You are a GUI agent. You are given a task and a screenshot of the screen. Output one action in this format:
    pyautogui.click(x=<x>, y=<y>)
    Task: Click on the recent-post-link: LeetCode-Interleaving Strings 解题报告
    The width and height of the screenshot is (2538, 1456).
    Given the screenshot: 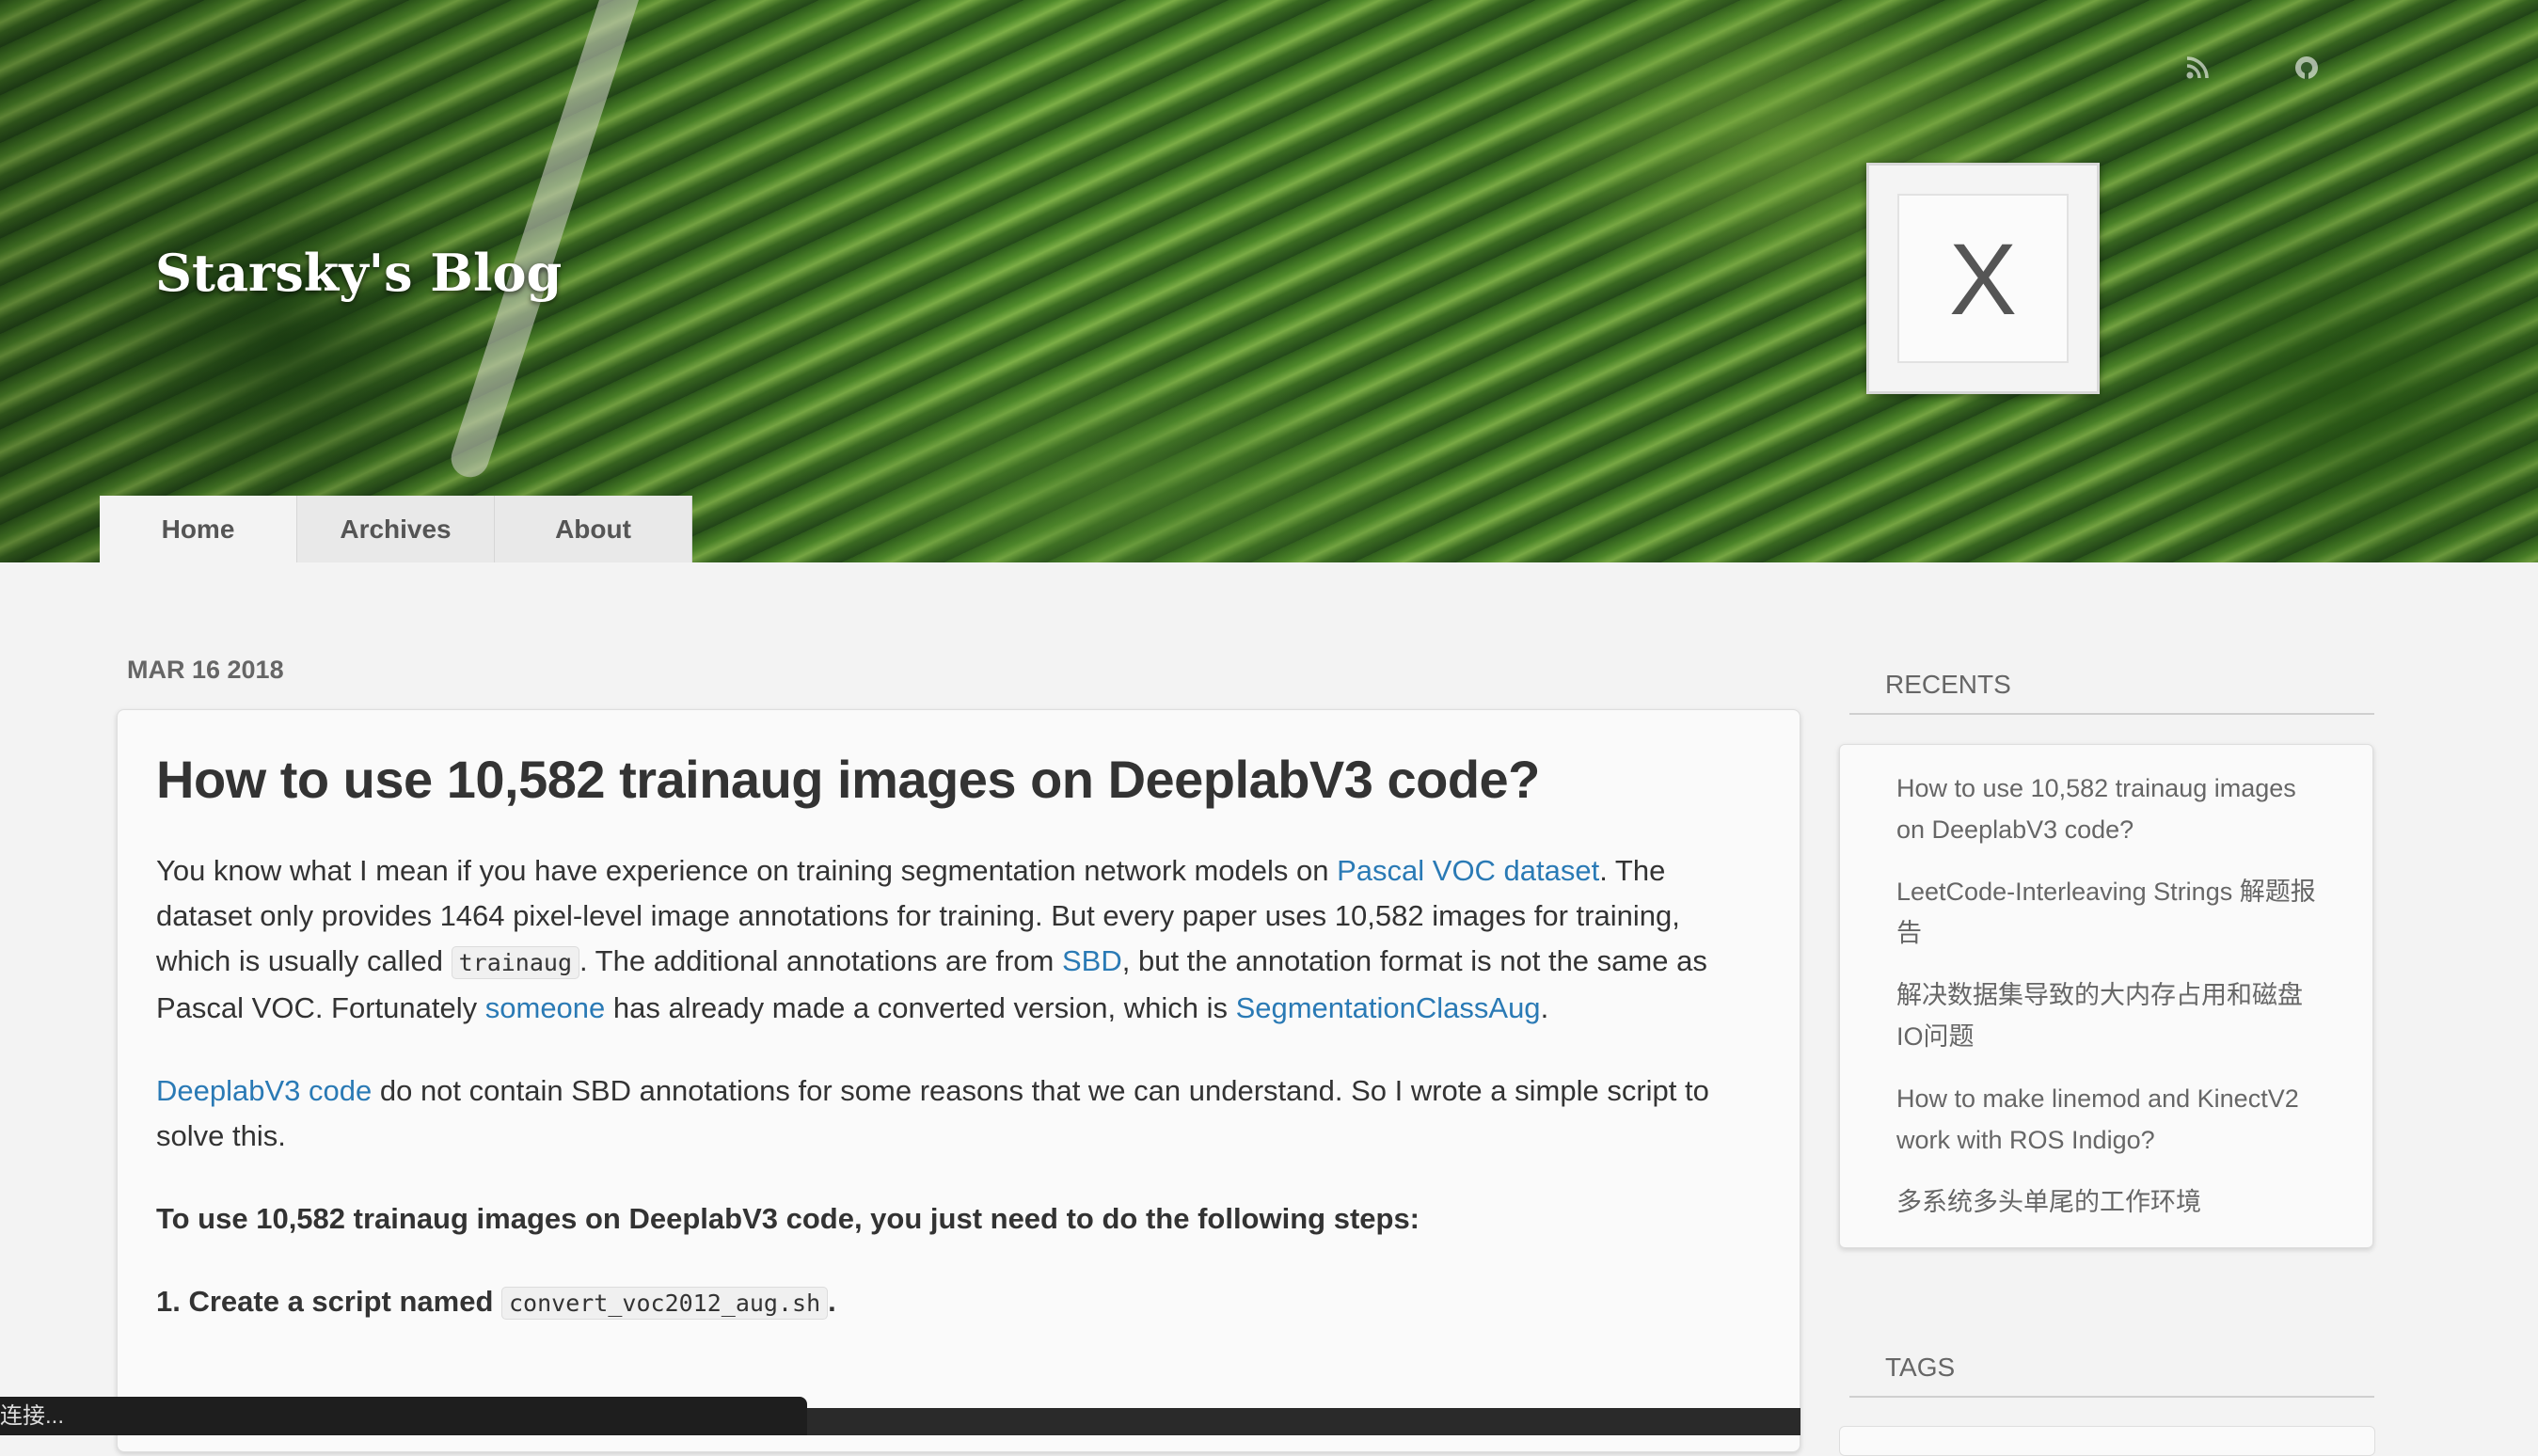 What is the action you would take?
    pyautogui.click(x=2110, y=912)
    